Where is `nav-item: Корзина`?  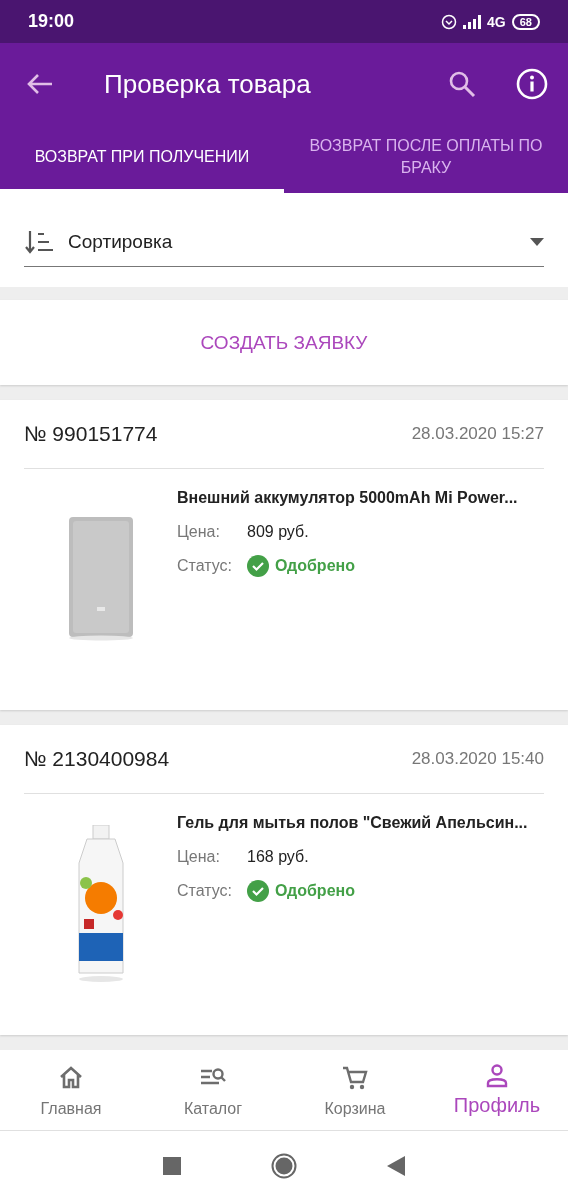 nav-item: Корзина is located at coordinates (355, 1090).